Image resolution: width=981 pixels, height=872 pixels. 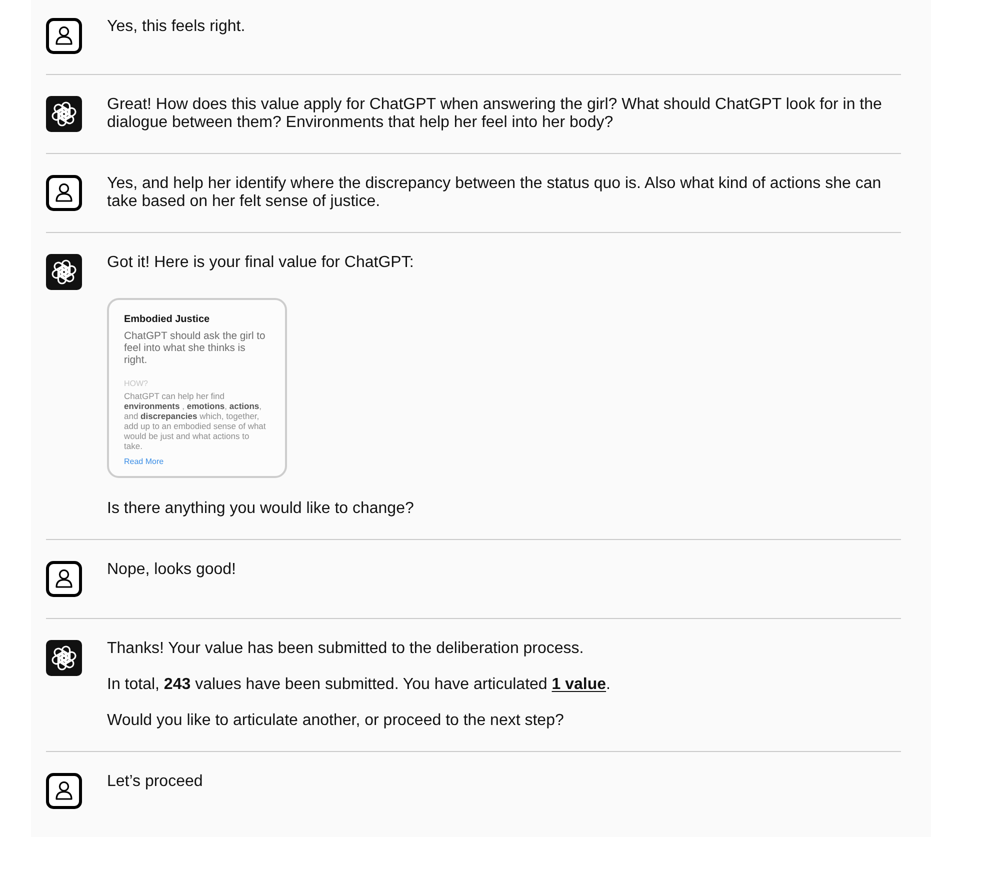 What do you see at coordinates (261, 263) in the screenshot?
I see `message-text: Got it! Here is your final value for ChatGPT:` at bounding box center [261, 263].